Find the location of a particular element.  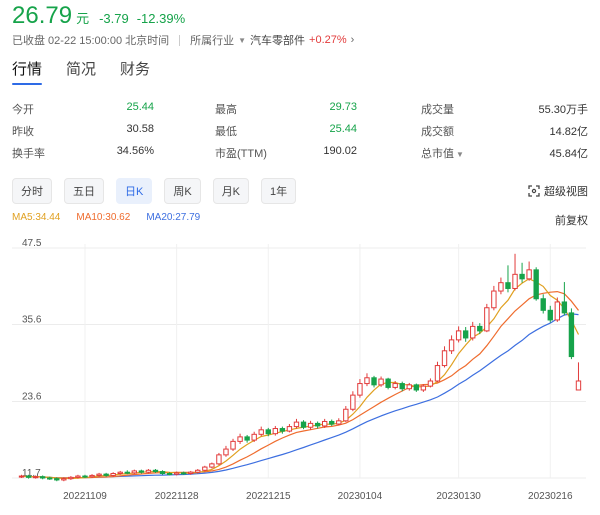

stat-label: 今开 is located at coordinates (23, 110).